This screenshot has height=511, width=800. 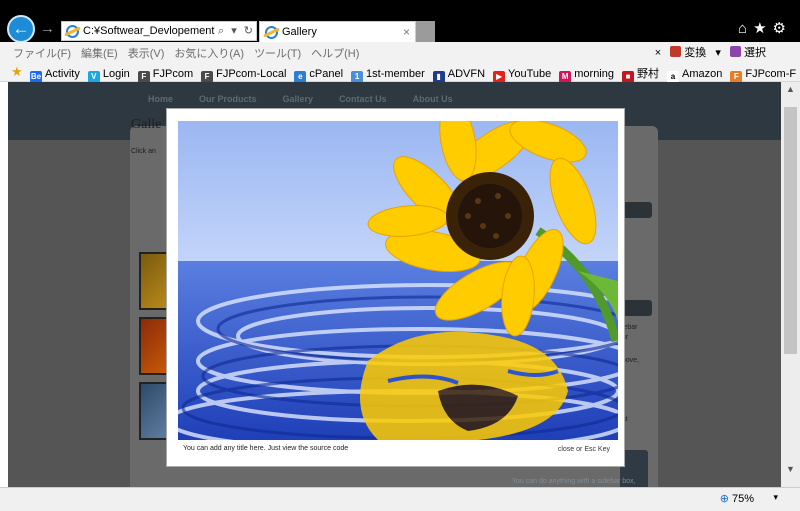 What do you see at coordinates (326, 74) in the screenshot?
I see `favorite-label: cPanel` at bounding box center [326, 74].